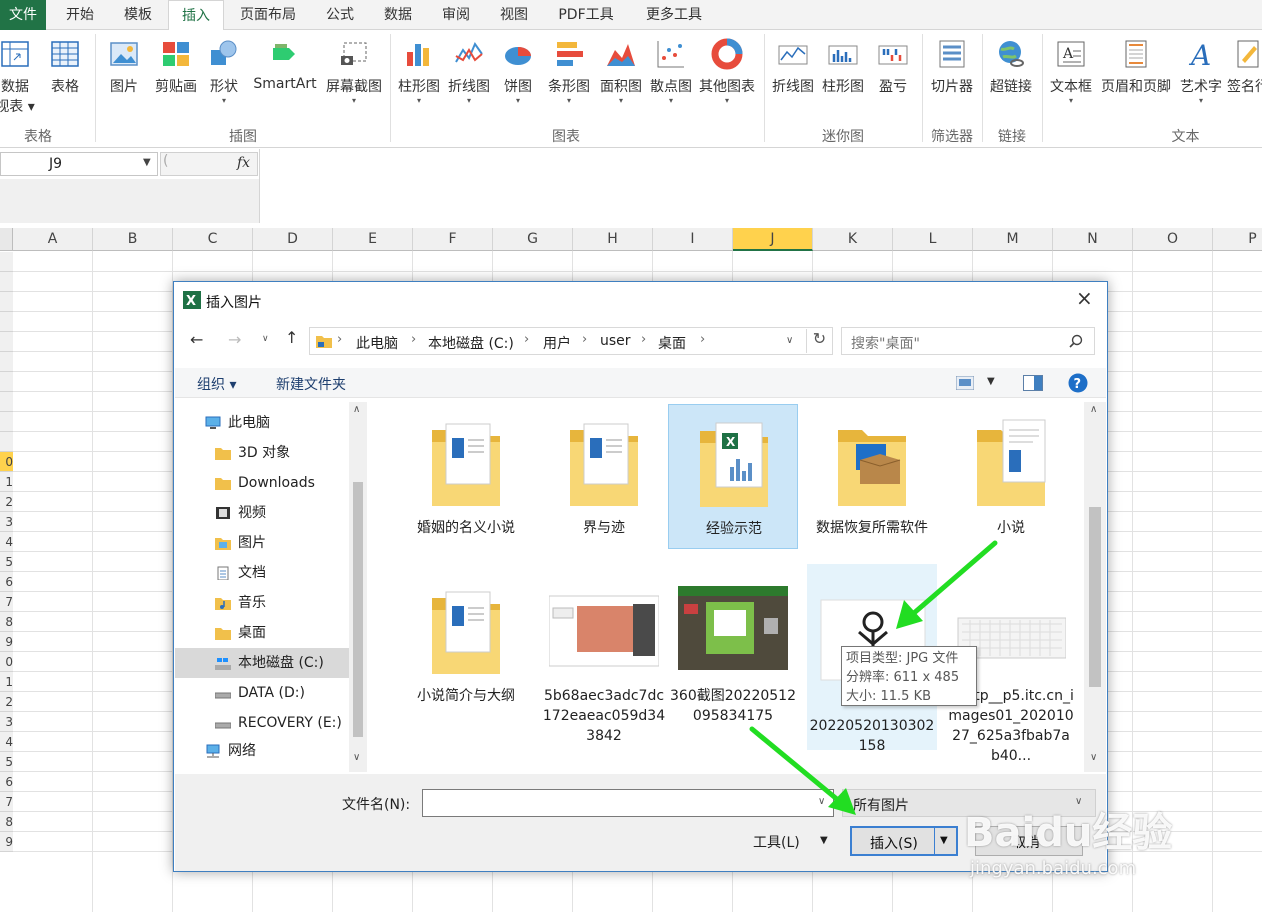  What do you see at coordinates (138, 15) in the screenshot?
I see `tab-template: 模板` at bounding box center [138, 15].